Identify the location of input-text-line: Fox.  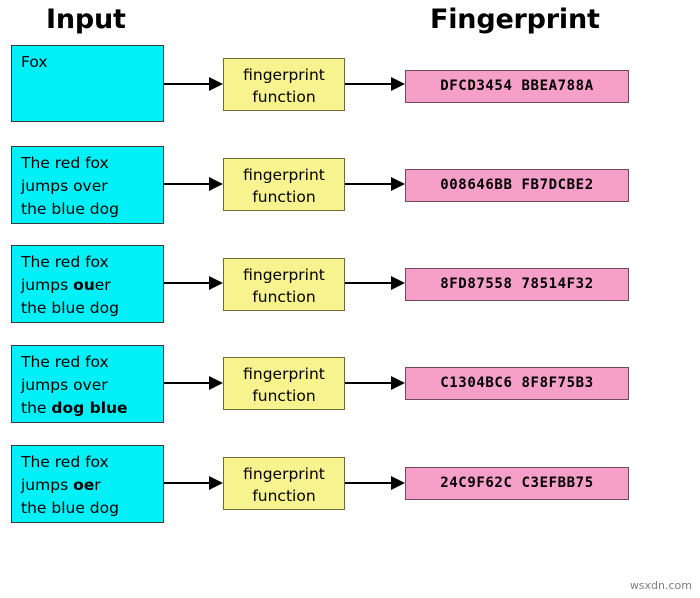
(92, 62).